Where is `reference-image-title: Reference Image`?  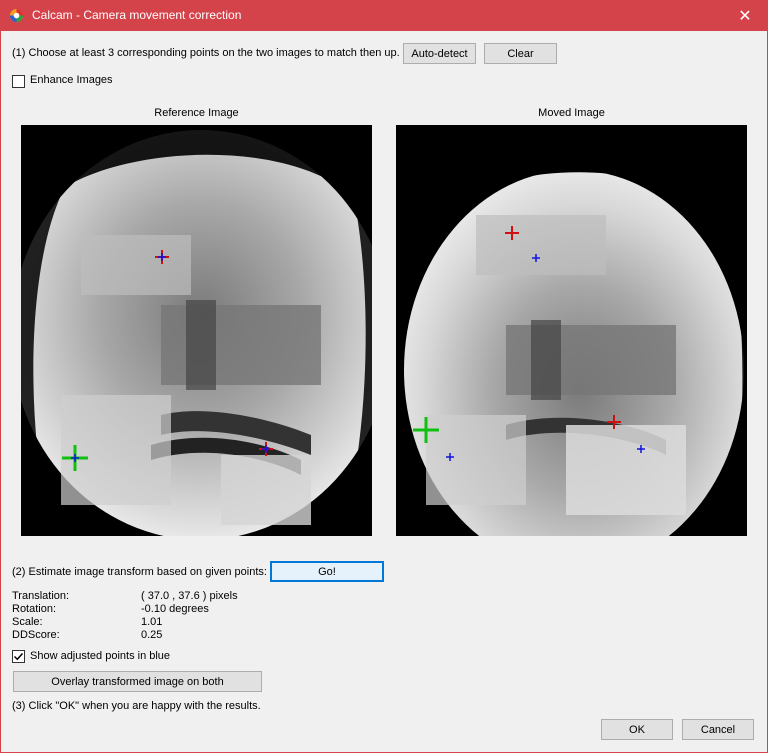
reference-image-title: Reference Image is located at coordinates (196, 113).